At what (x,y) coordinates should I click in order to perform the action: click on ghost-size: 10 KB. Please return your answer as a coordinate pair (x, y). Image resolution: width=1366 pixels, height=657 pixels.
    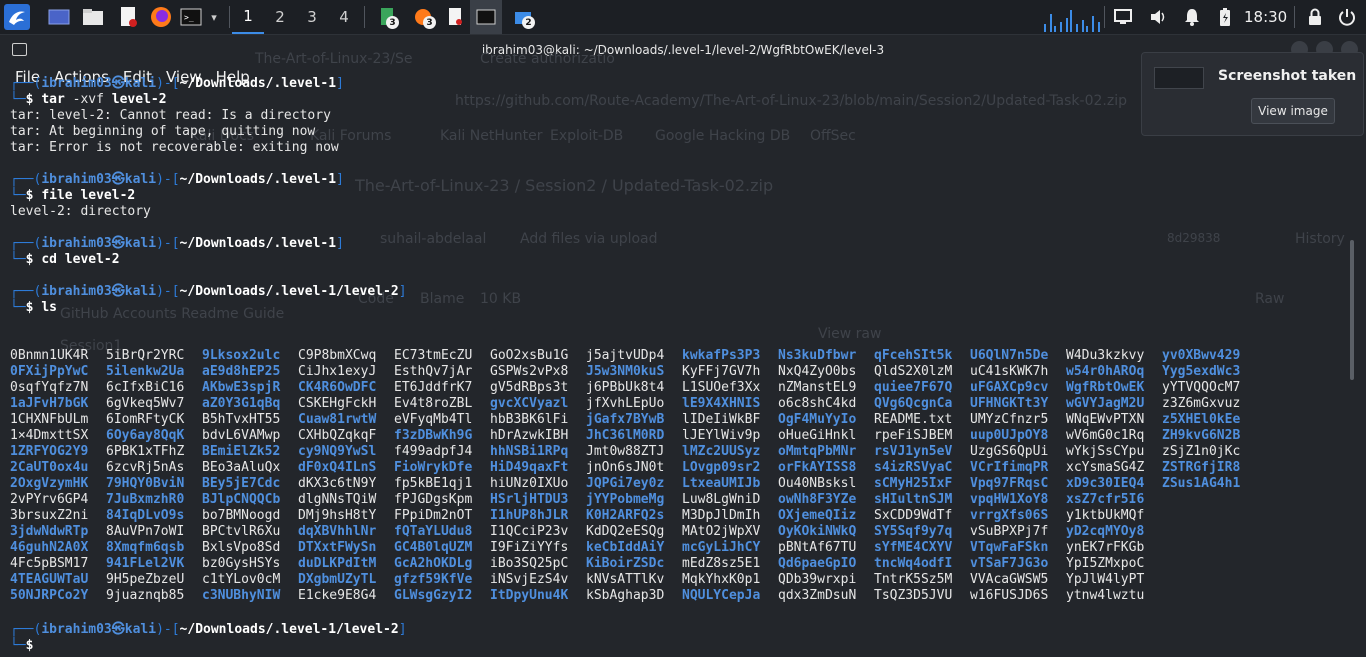
    Looking at the image, I should click on (501, 299).